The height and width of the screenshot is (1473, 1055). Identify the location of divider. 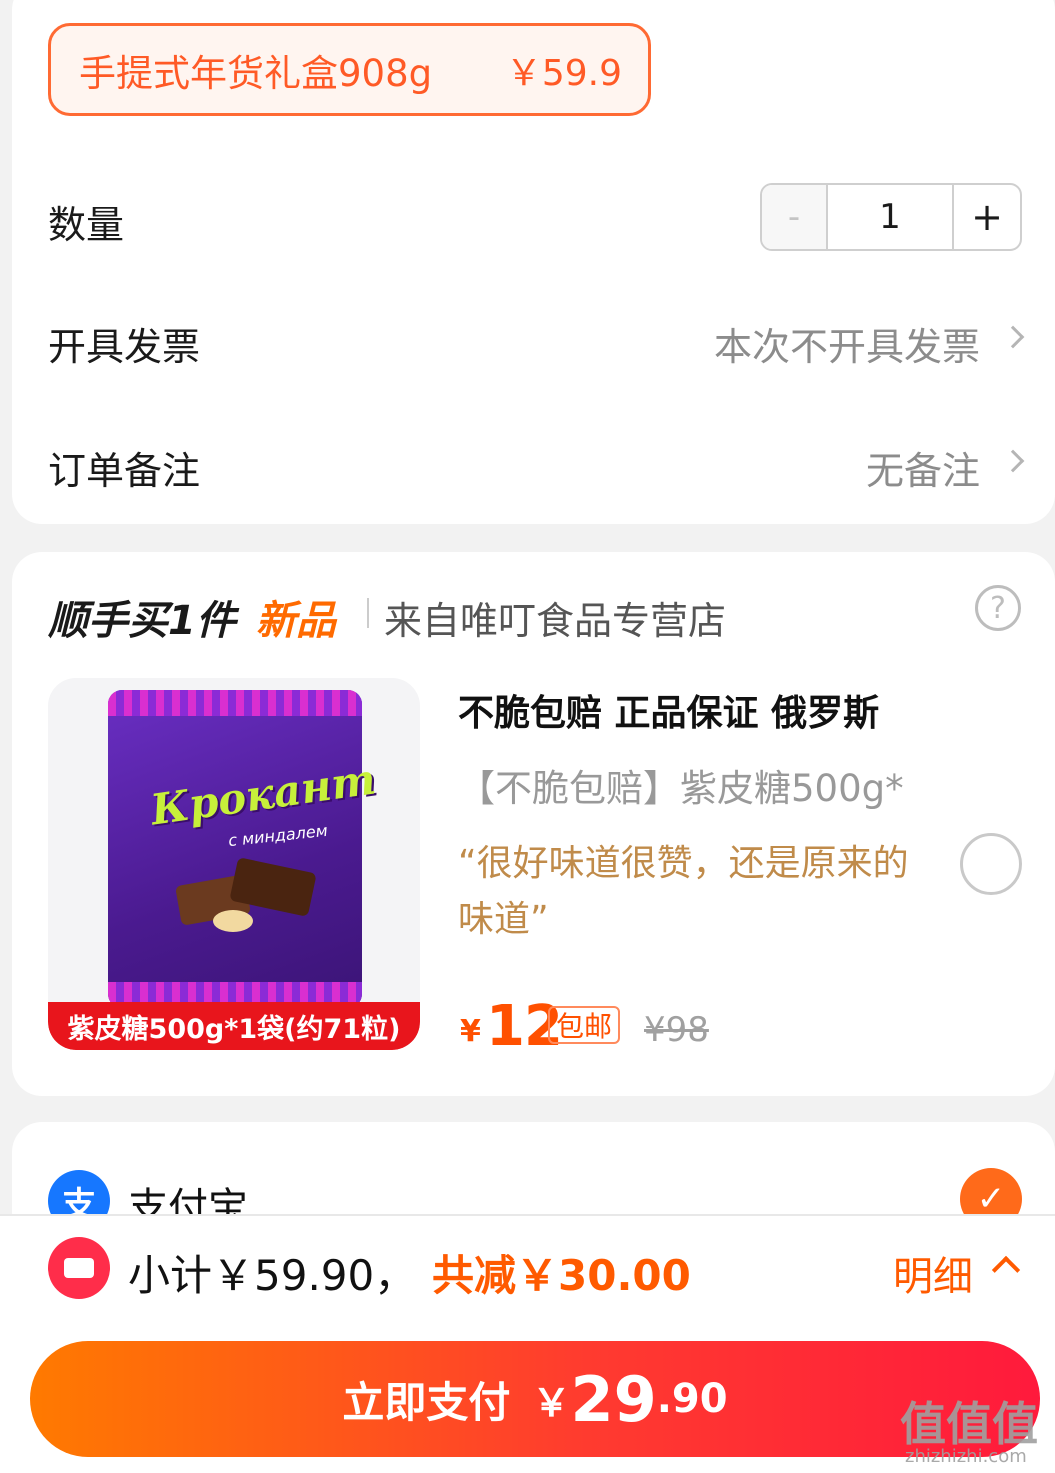
(368, 613).